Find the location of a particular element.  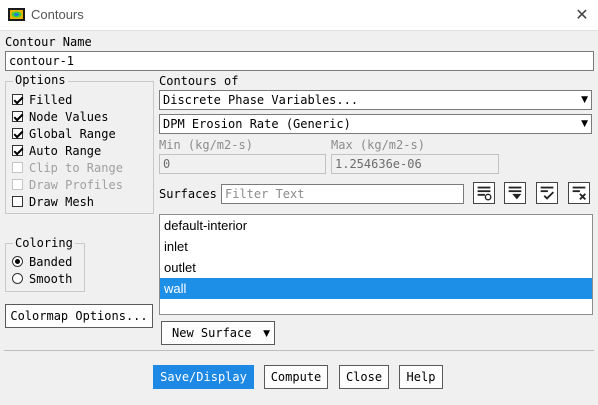

coloring-smooth: Smooth is located at coordinates (42, 278).